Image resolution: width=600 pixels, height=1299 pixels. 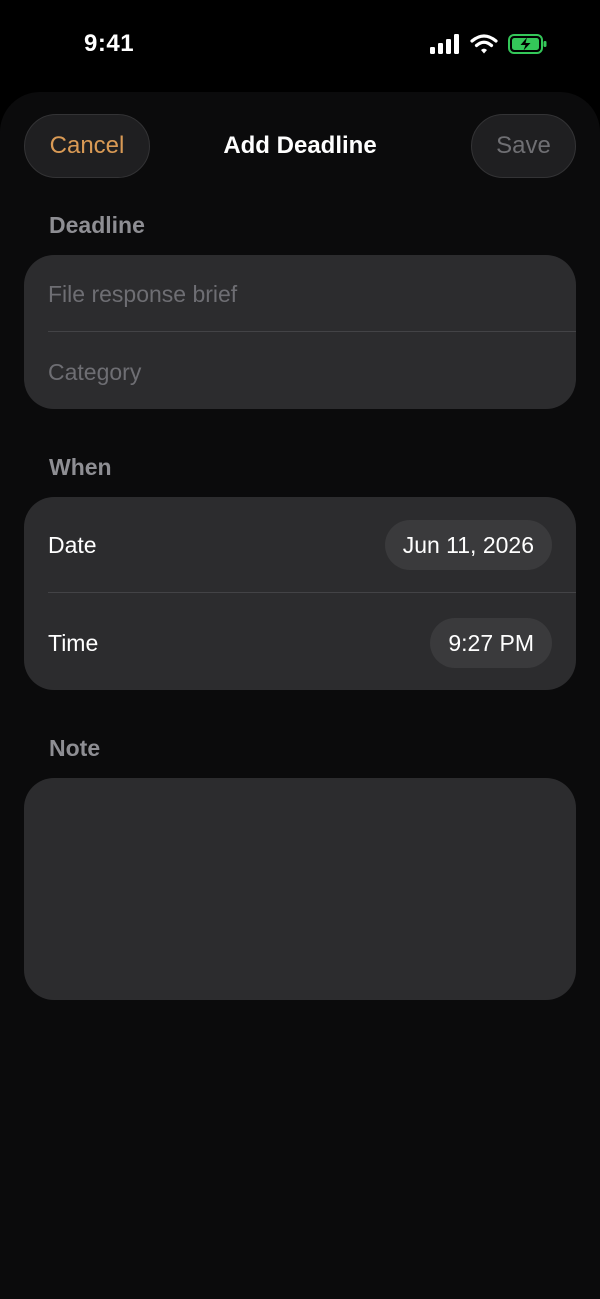 I want to click on status-icons, so click(x=489, y=46).